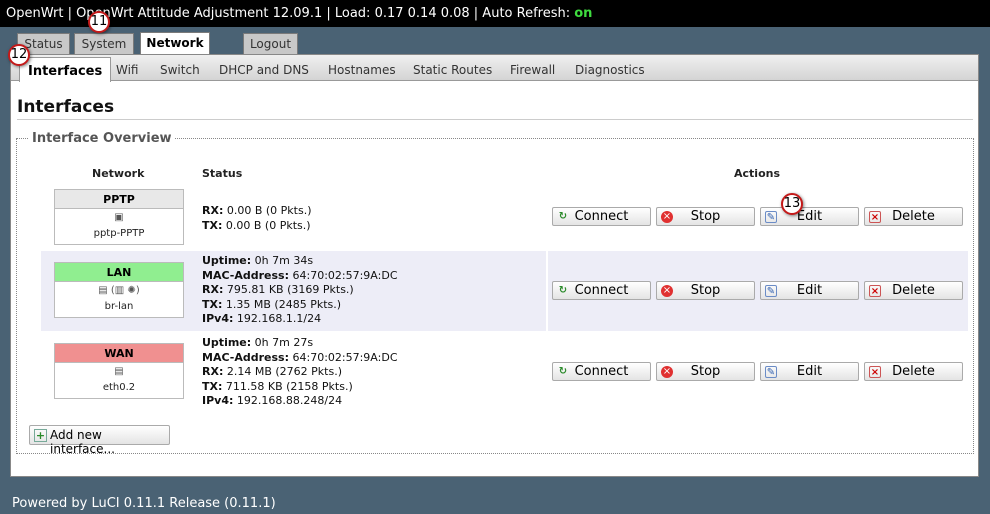 This screenshot has width=990, height=514. I want to click on subtab-wifi: Wifi, so click(127, 68).